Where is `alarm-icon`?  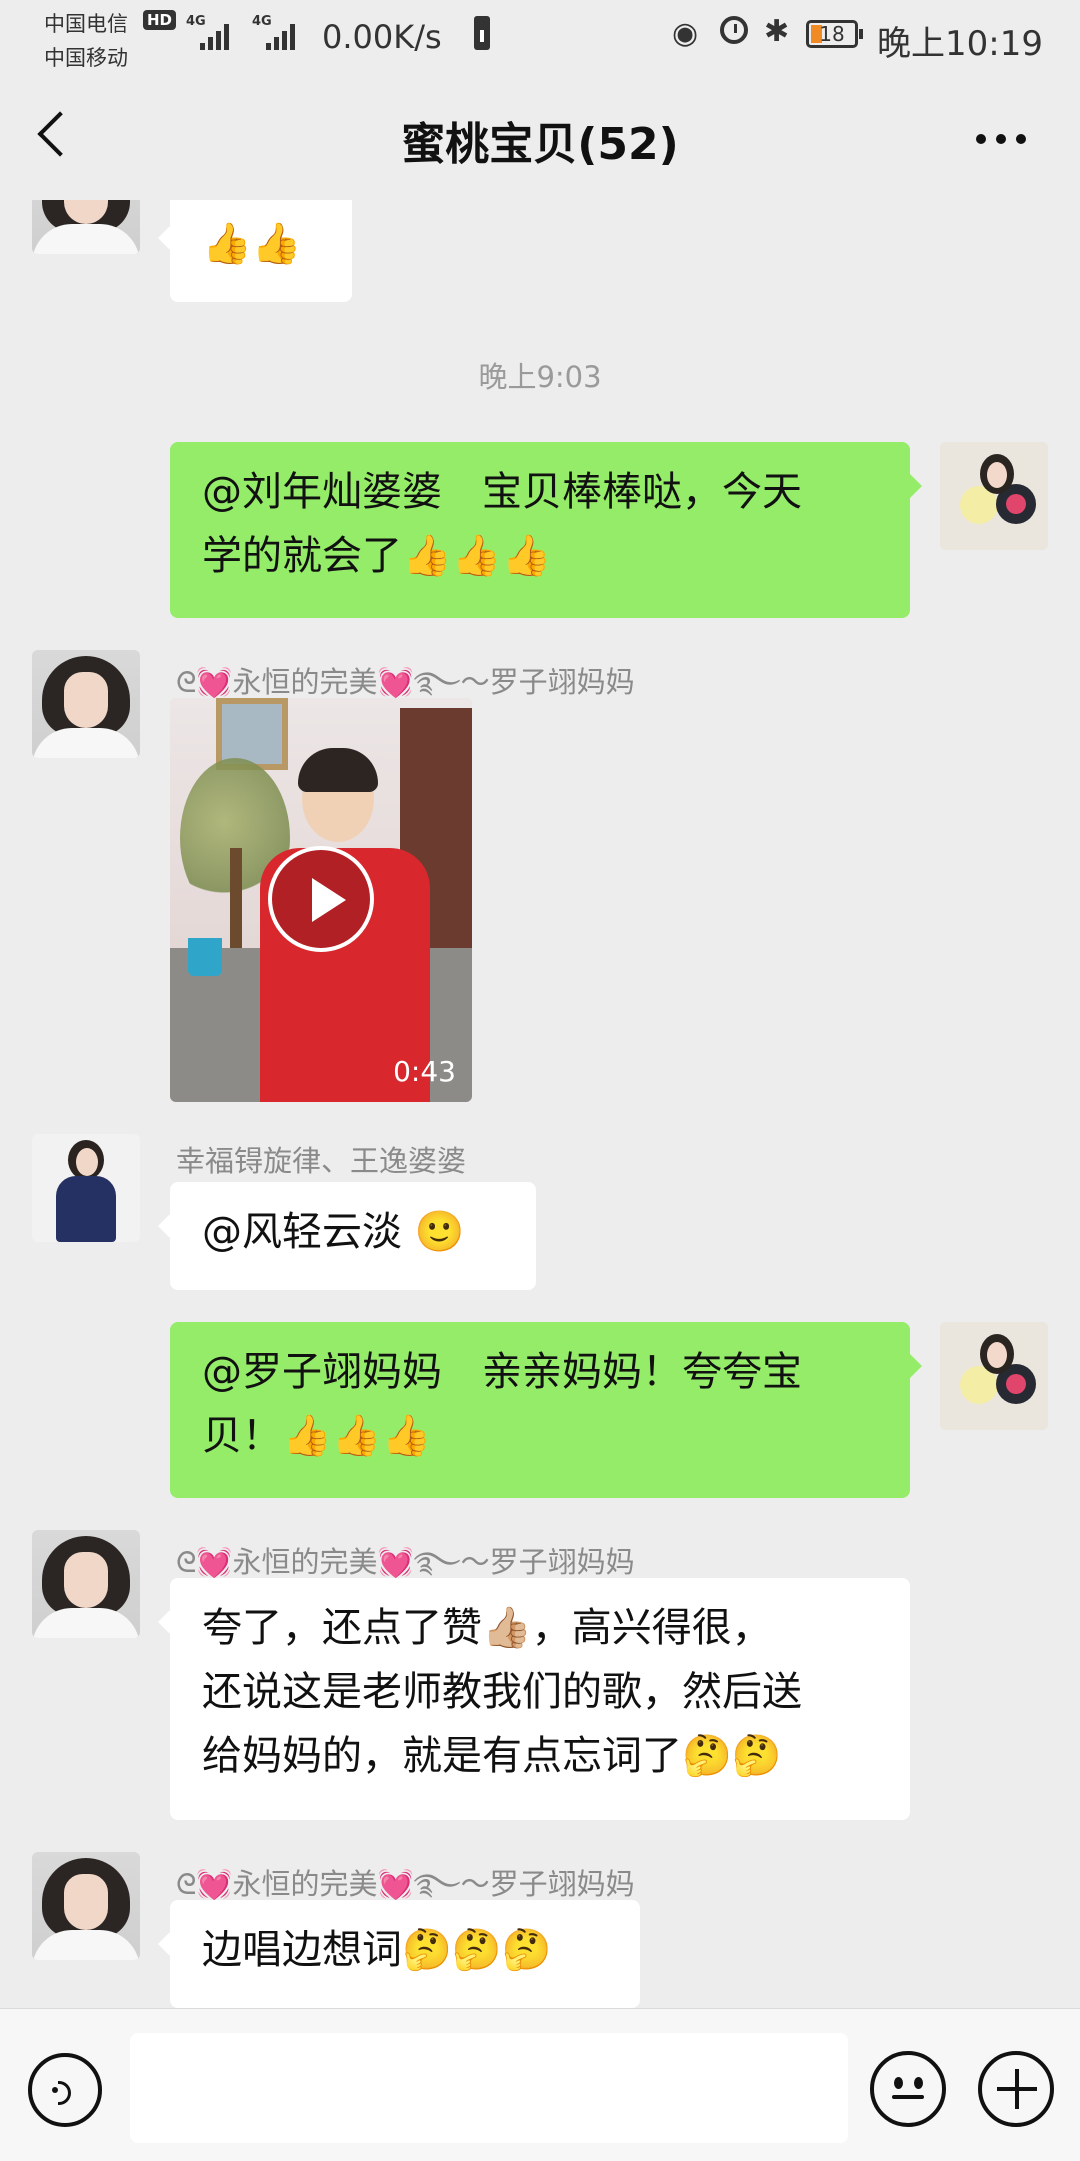 alarm-icon is located at coordinates (734, 30).